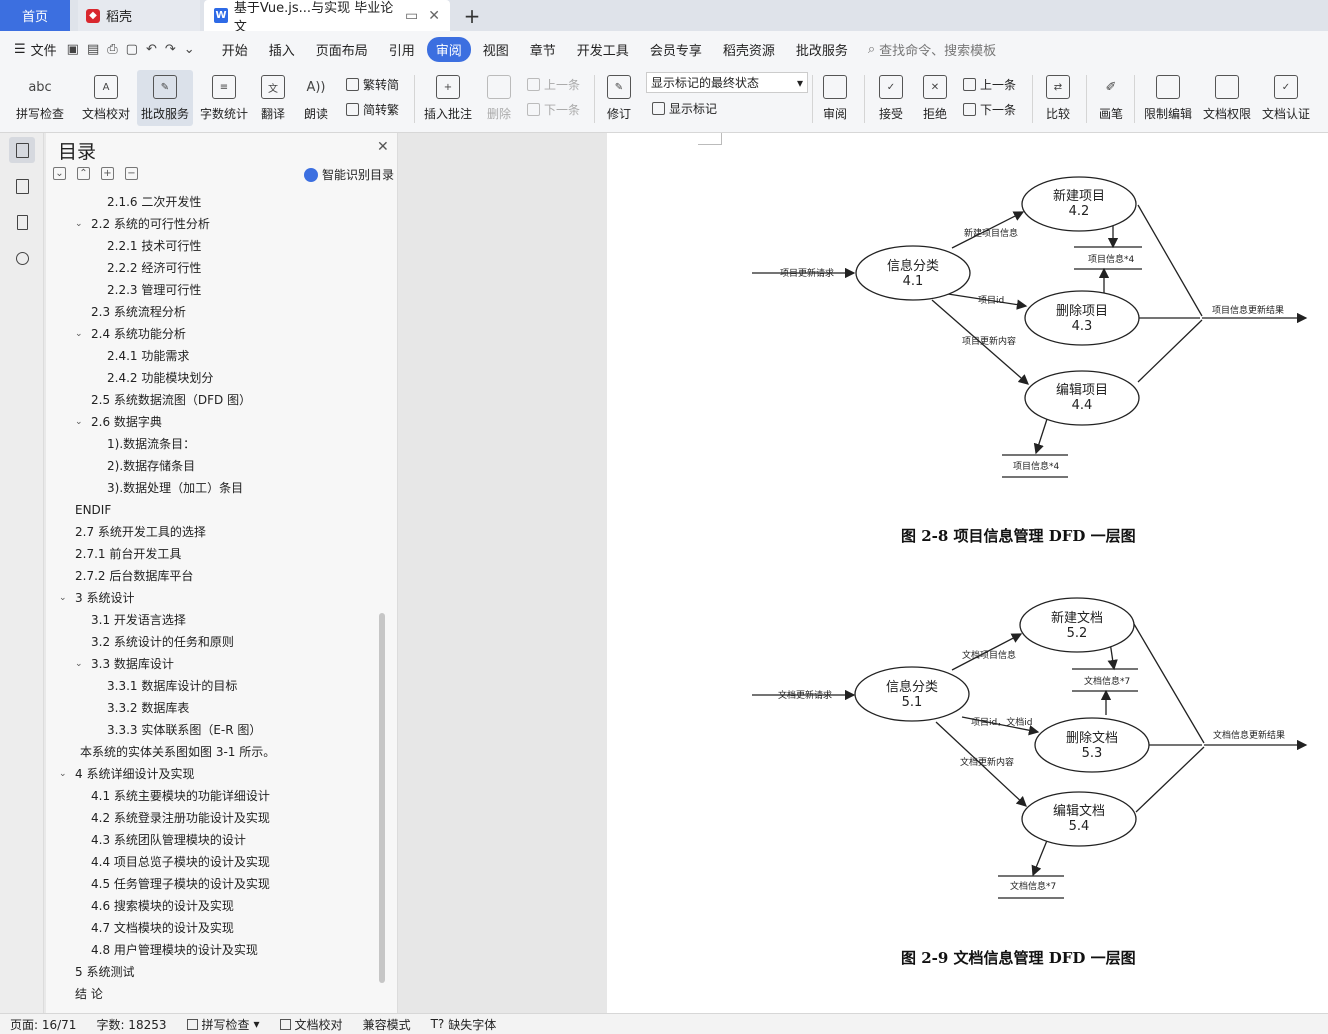  What do you see at coordinates (35, 15) in the screenshot?
I see `tab-home: 首页` at bounding box center [35, 15].